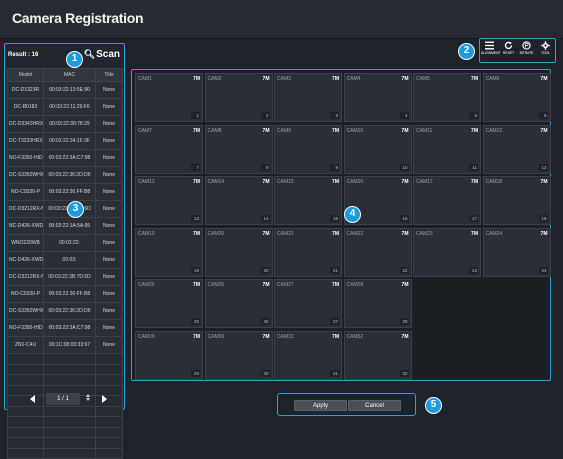  What do you see at coordinates (404, 321) in the screenshot?
I see `camera-channel-number: 28` at bounding box center [404, 321].